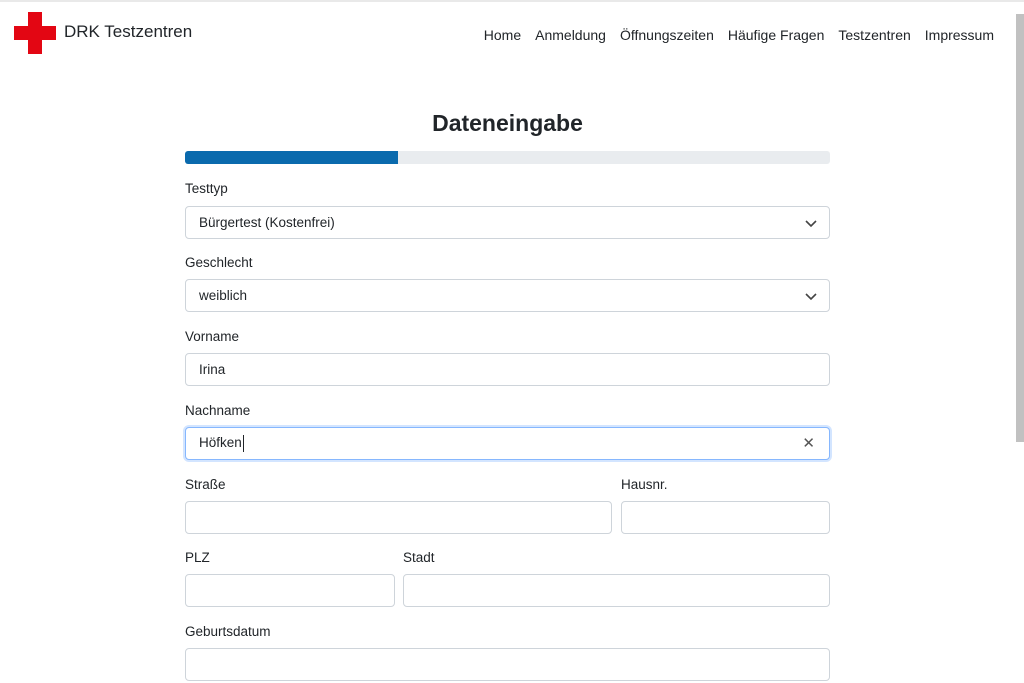 This screenshot has height=683, width=1024. Describe the element at coordinates (219, 262) in the screenshot. I see `geschlecht-label: Geschlecht` at that location.